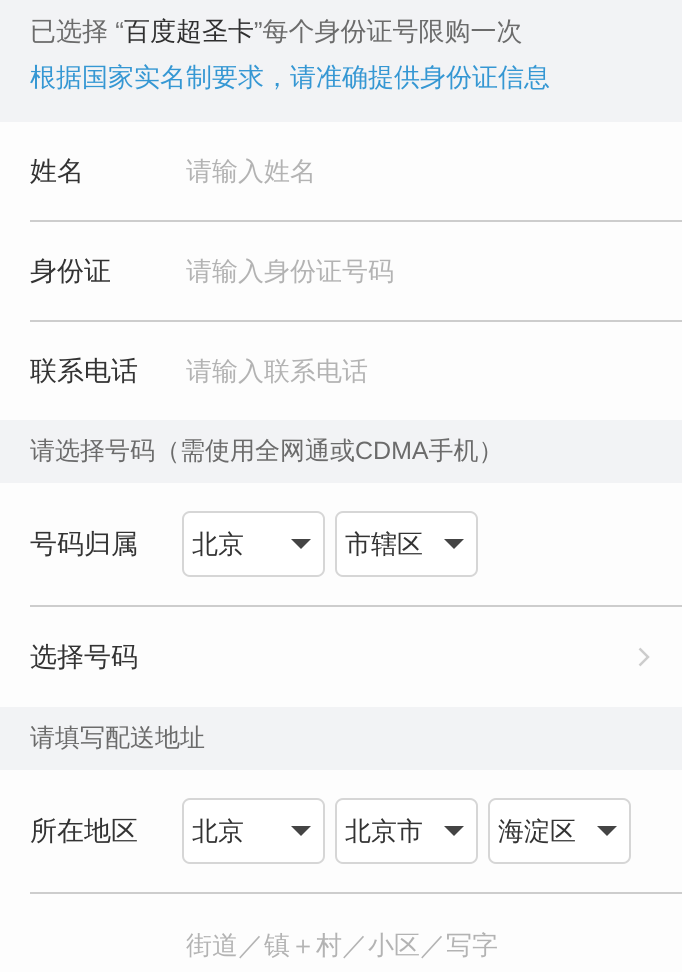 This screenshot has width=682, height=972. What do you see at coordinates (84, 544) in the screenshot?
I see `field-label: 号码归属` at bounding box center [84, 544].